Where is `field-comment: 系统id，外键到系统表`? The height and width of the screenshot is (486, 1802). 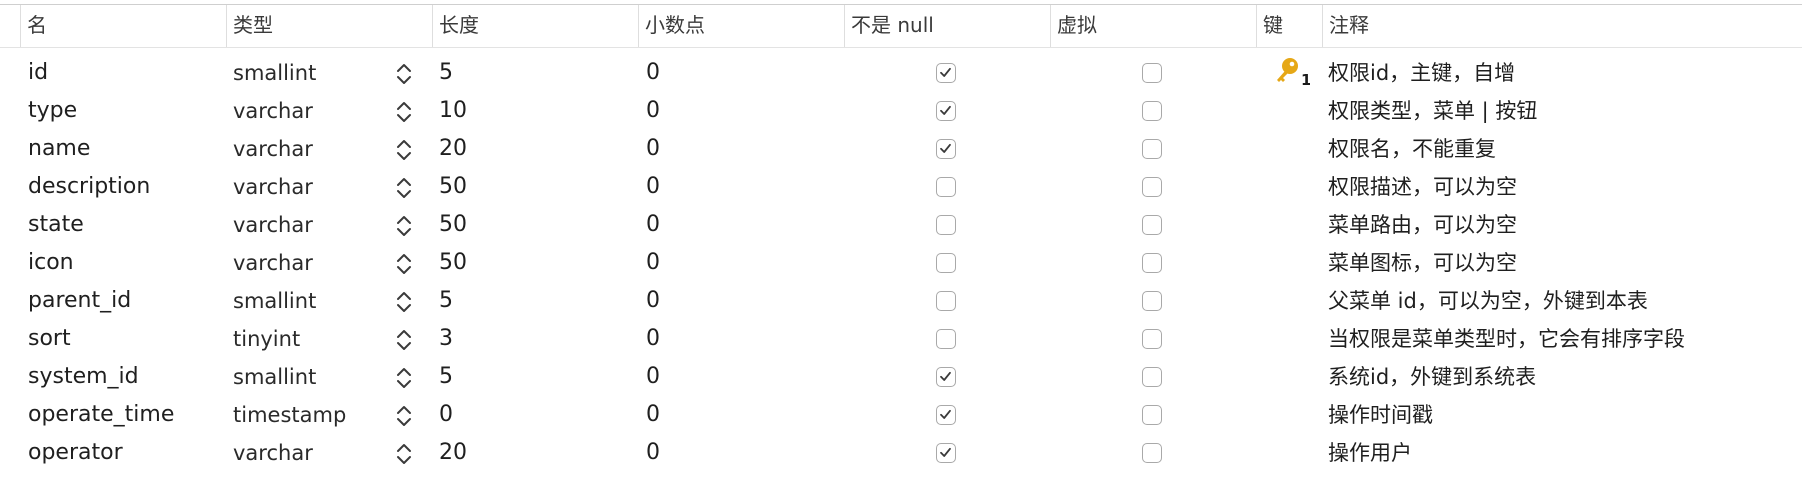
field-comment: 系统id，外键到系统表 is located at coordinates (1432, 377).